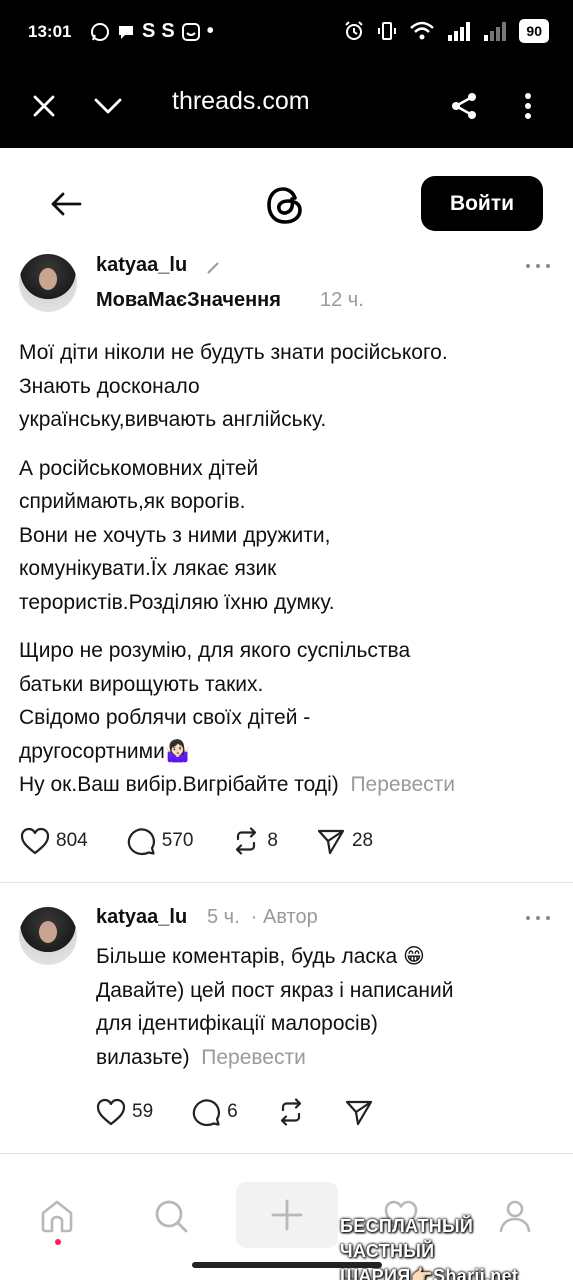  I want to click on share-post-button, so click(359, 1112).